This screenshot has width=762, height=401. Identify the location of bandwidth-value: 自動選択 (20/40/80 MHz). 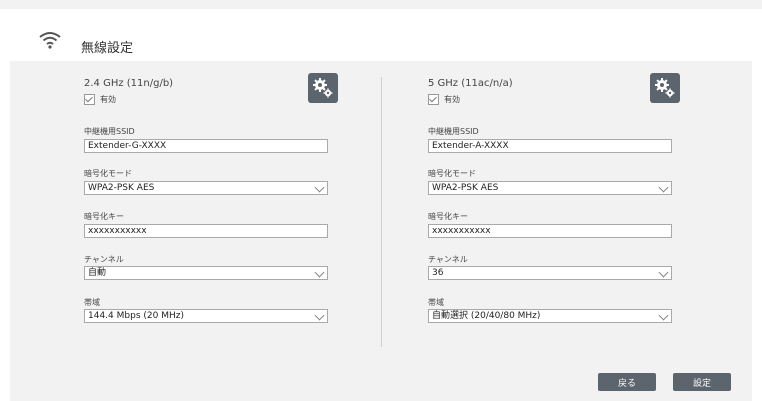
(486, 316).